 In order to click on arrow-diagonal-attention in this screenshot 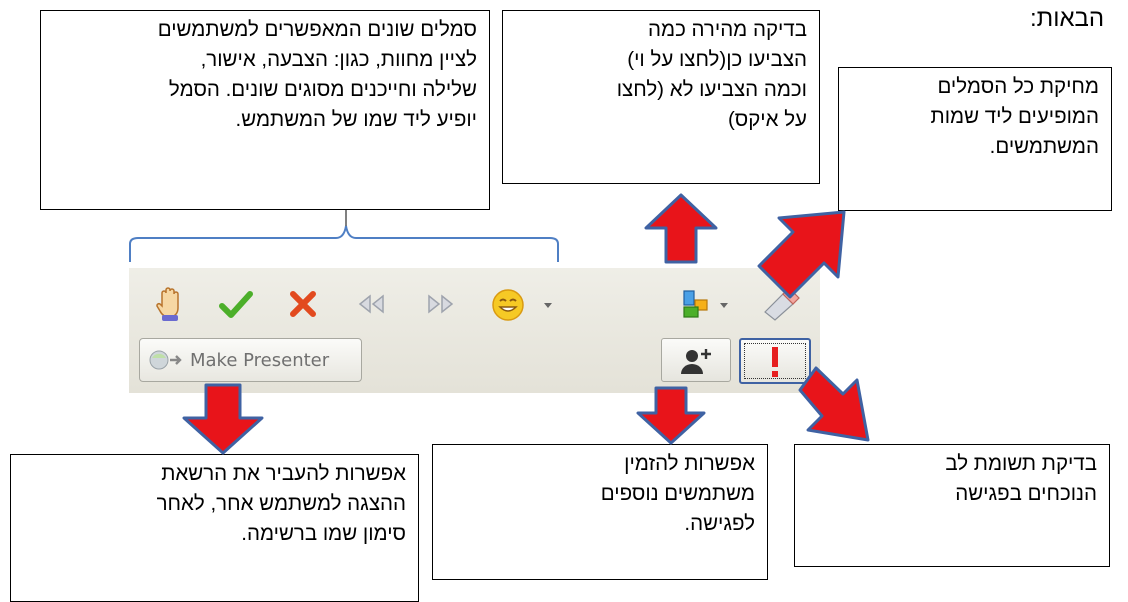, I will do `click(834, 404)`.